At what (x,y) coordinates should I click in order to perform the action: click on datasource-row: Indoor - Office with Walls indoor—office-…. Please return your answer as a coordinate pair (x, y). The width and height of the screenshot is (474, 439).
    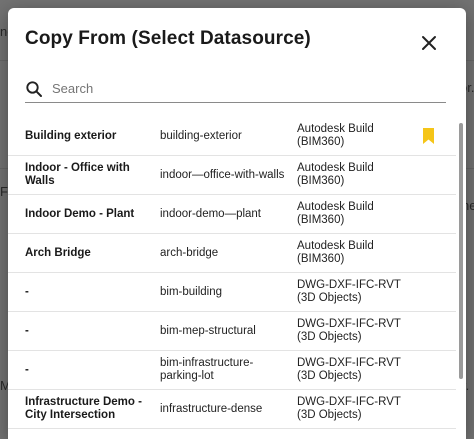
    Looking at the image, I should click on (232, 175).